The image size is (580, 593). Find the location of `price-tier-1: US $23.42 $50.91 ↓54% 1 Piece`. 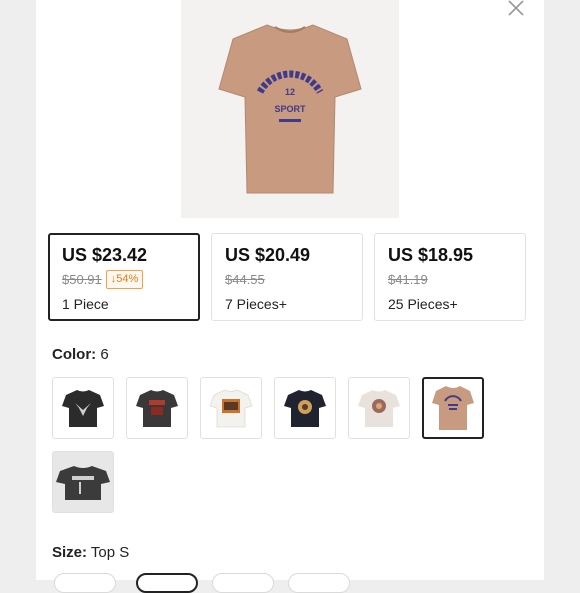

price-tier-1: US $23.42 $50.91 ↓54% 1 Piece is located at coordinates (124, 277).